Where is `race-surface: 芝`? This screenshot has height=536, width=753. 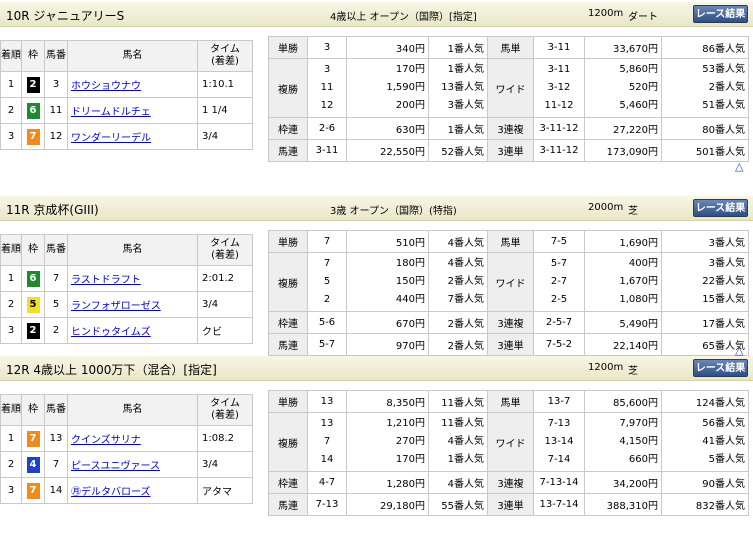
race-surface: 芝 is located at coordinates (633, 371).